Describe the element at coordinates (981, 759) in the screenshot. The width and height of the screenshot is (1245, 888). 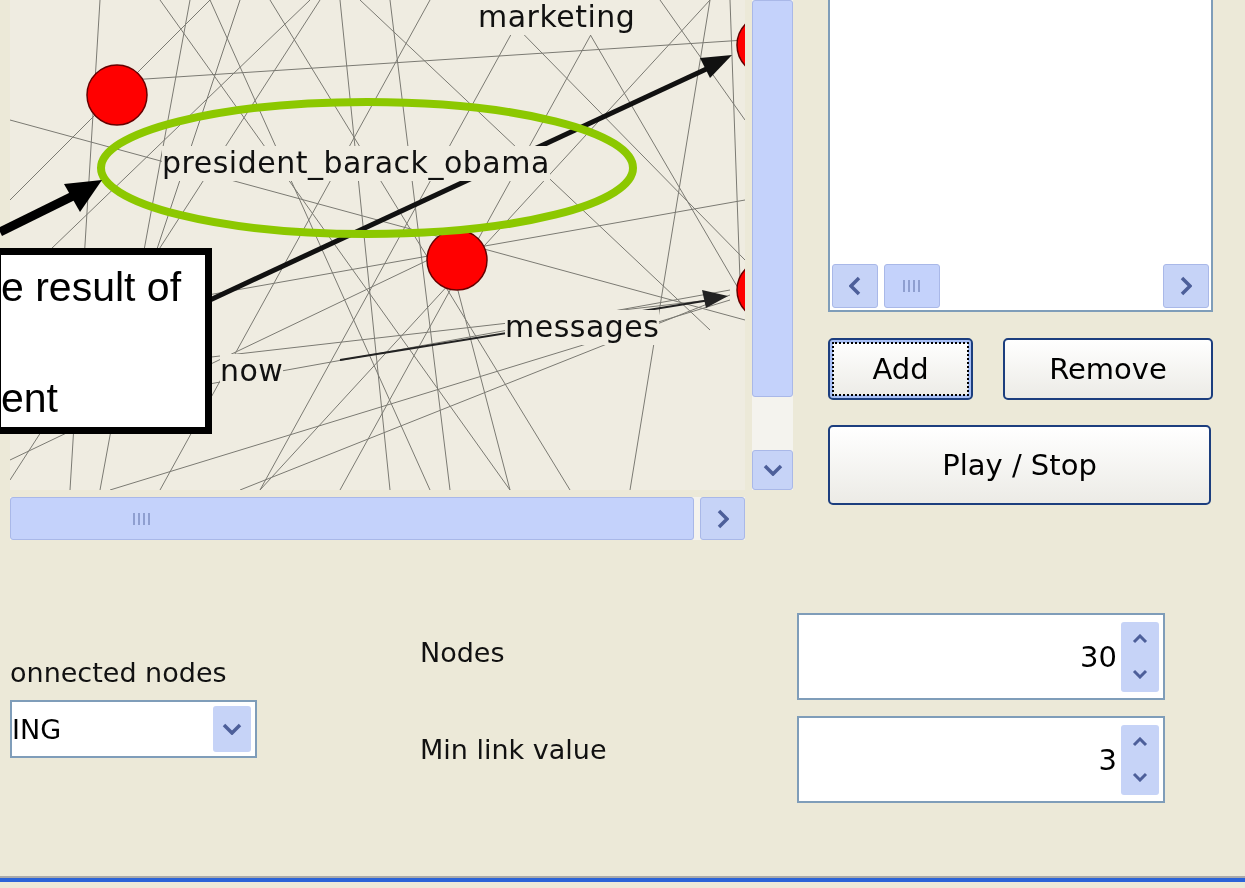
I see `number-spinner: 3` at that location.